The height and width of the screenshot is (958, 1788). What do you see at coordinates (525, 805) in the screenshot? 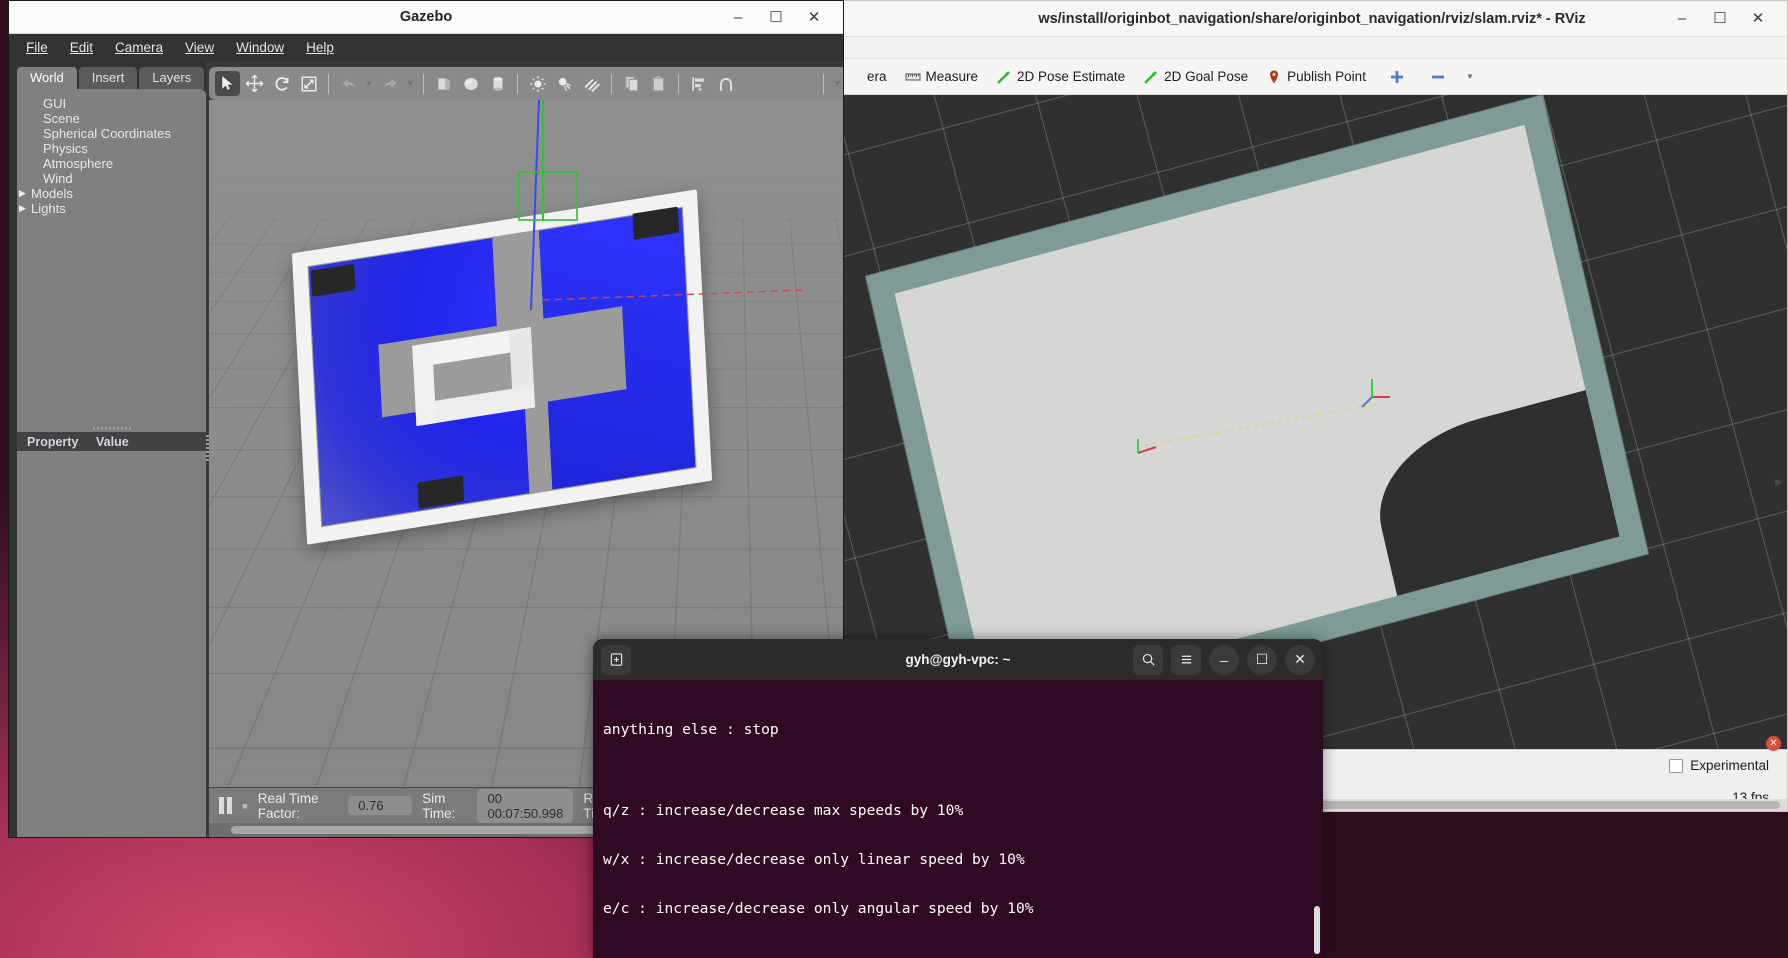
I see `gazebo-sim-time-value: 00 00:07:50.998` at bounding box center [525, 805].